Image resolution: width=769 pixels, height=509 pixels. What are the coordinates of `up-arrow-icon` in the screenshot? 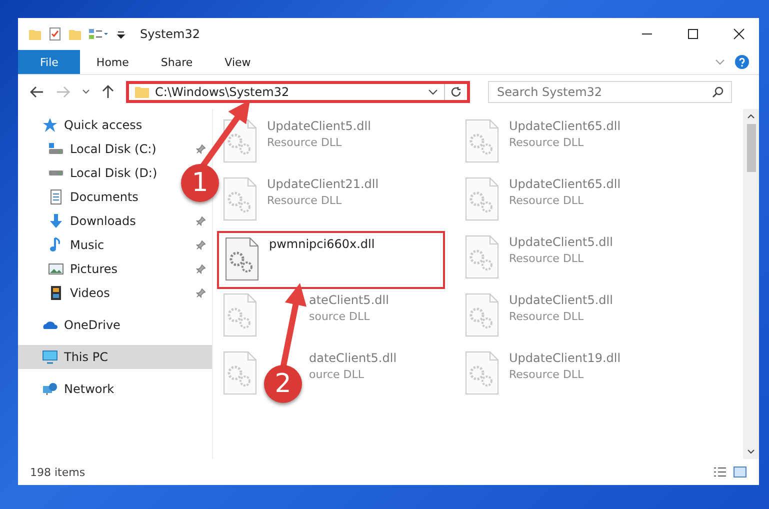 It's located at (108, 92).